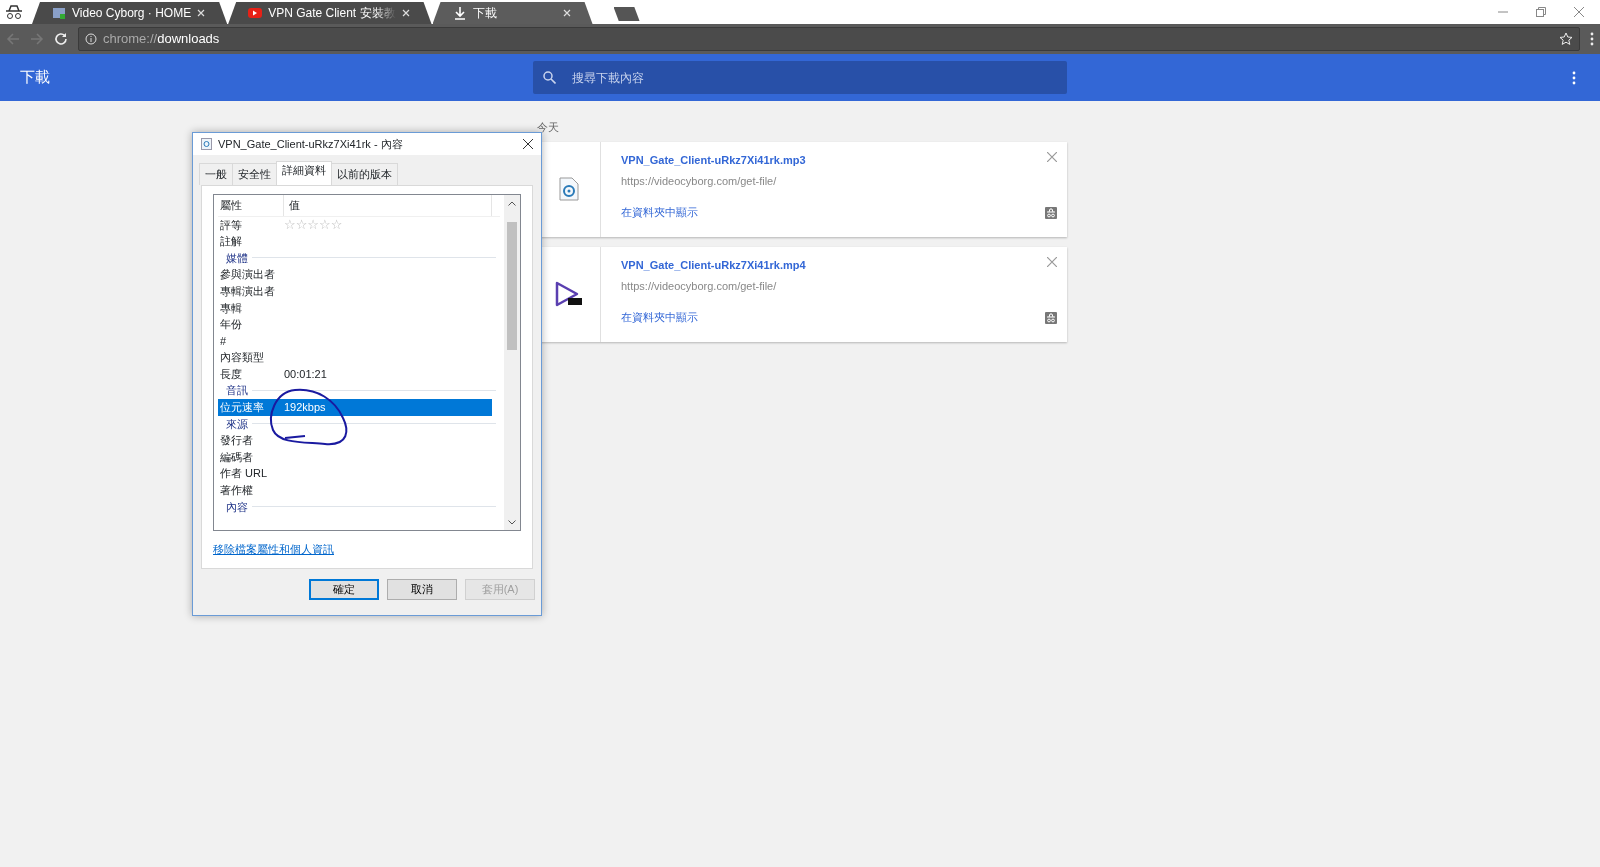 The width and height of the screenshot is (1600, 867). I want to click on group-heading: 來源, so click(237, 424).